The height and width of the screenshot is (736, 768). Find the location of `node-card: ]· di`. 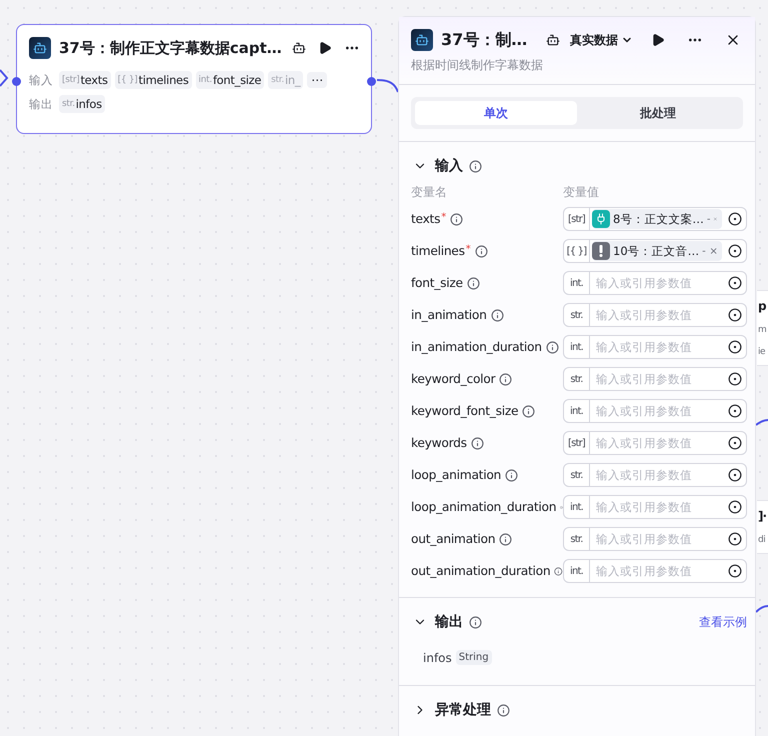

node-card: ]· di is located at coordinates (762, 527).